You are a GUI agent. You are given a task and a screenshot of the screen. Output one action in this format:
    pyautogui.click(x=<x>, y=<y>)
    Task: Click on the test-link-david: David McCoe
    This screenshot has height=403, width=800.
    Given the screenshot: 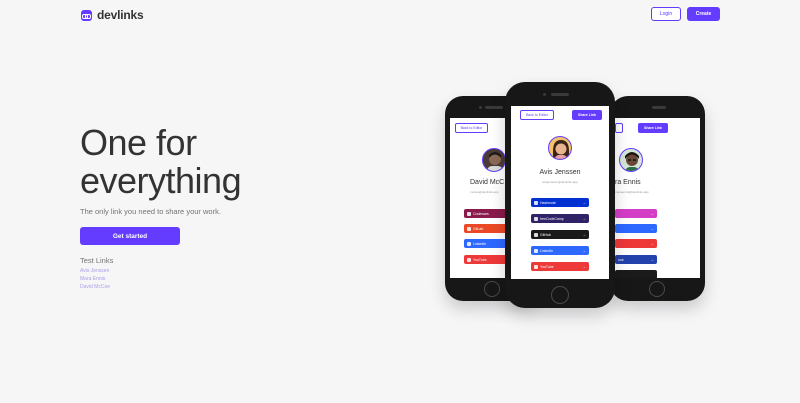 What is the action you would take?
    pyautogui.click(x=95, y=287)
    